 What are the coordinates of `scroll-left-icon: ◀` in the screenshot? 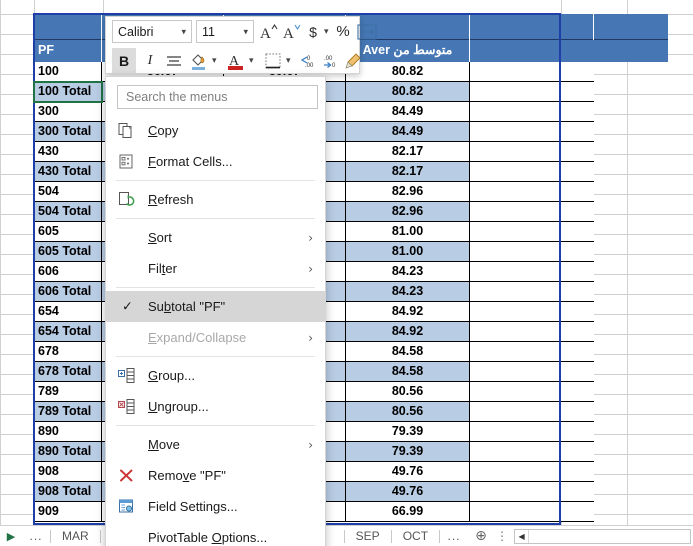 It's located at (522, 536).